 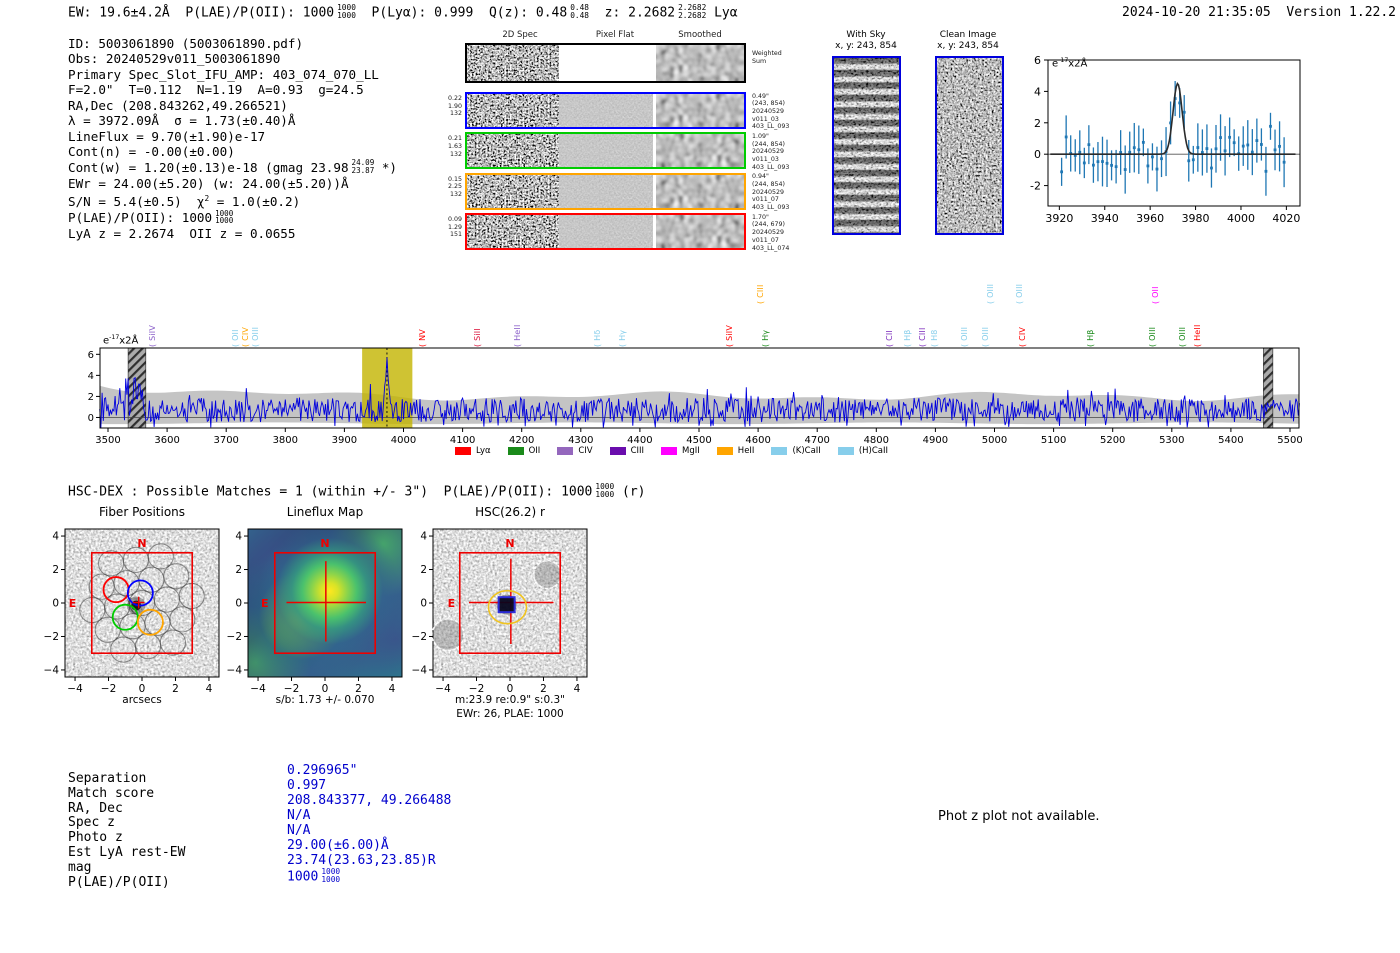 What do you see at coordinates (454, 146) in the screenshot?
I see `spec2d-row-left-labels: 0.21 1.63 132` at bounding box center [454, 146].